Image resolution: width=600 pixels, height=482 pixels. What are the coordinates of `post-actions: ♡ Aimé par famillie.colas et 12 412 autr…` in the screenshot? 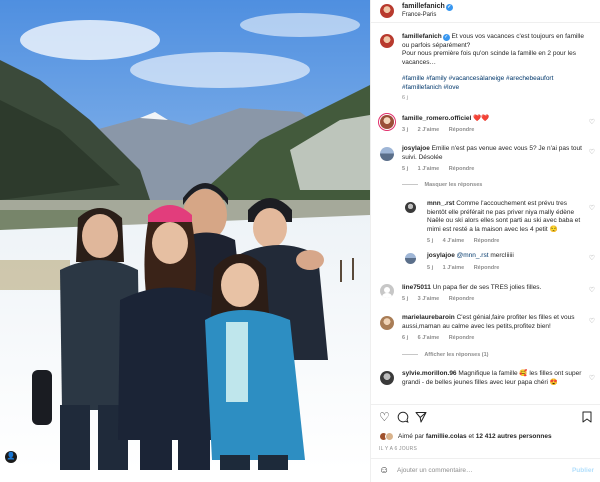 It's located at (485, 429).